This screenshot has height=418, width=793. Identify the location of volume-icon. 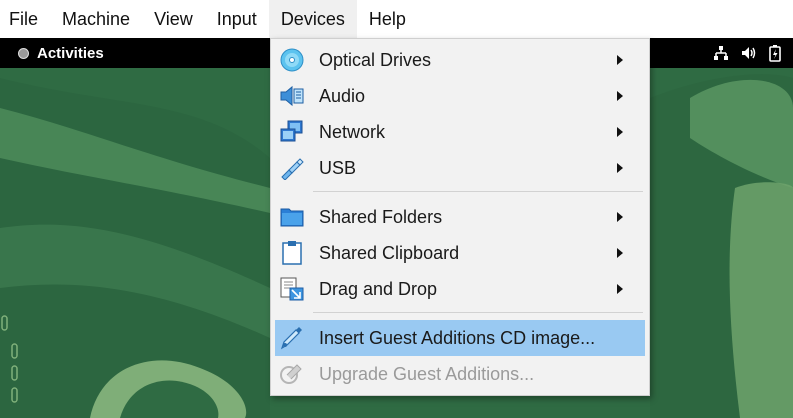
(749, 53).